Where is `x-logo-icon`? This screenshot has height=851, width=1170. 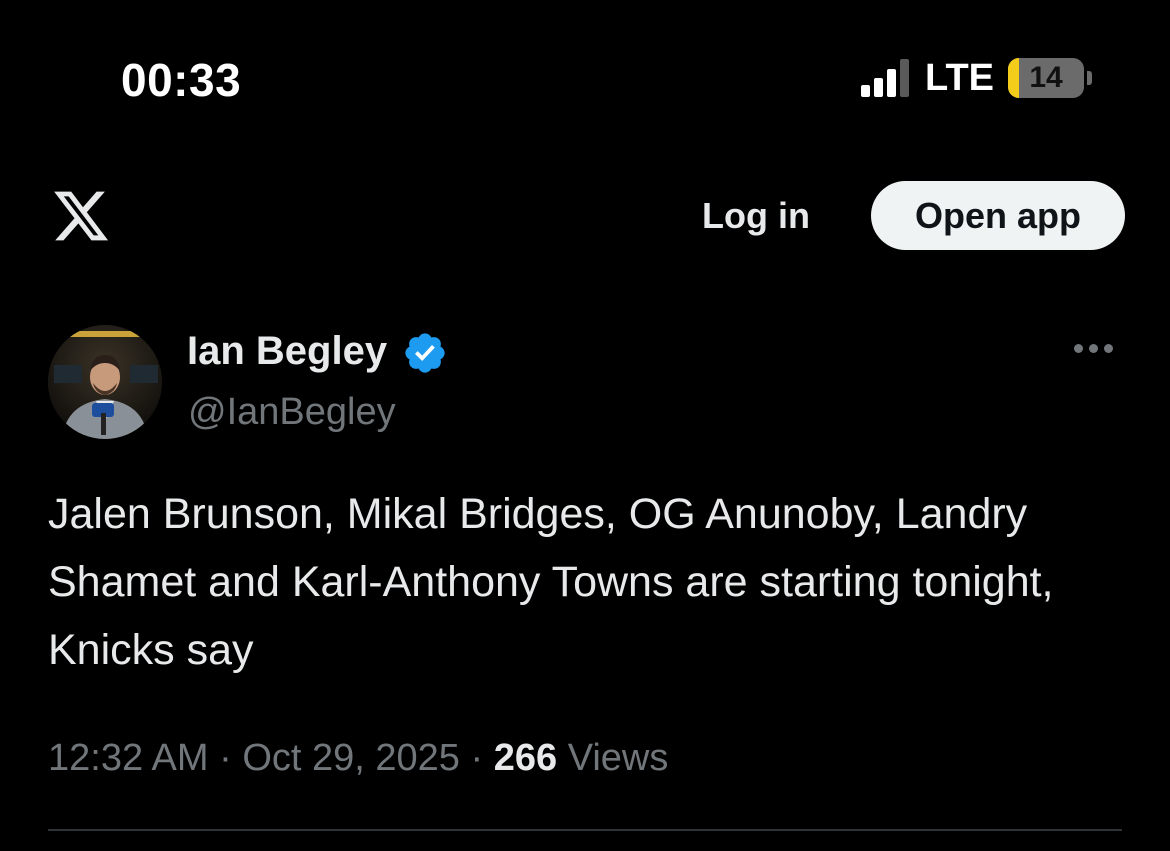 x-logo-icon is located at coordinates (81, 216).